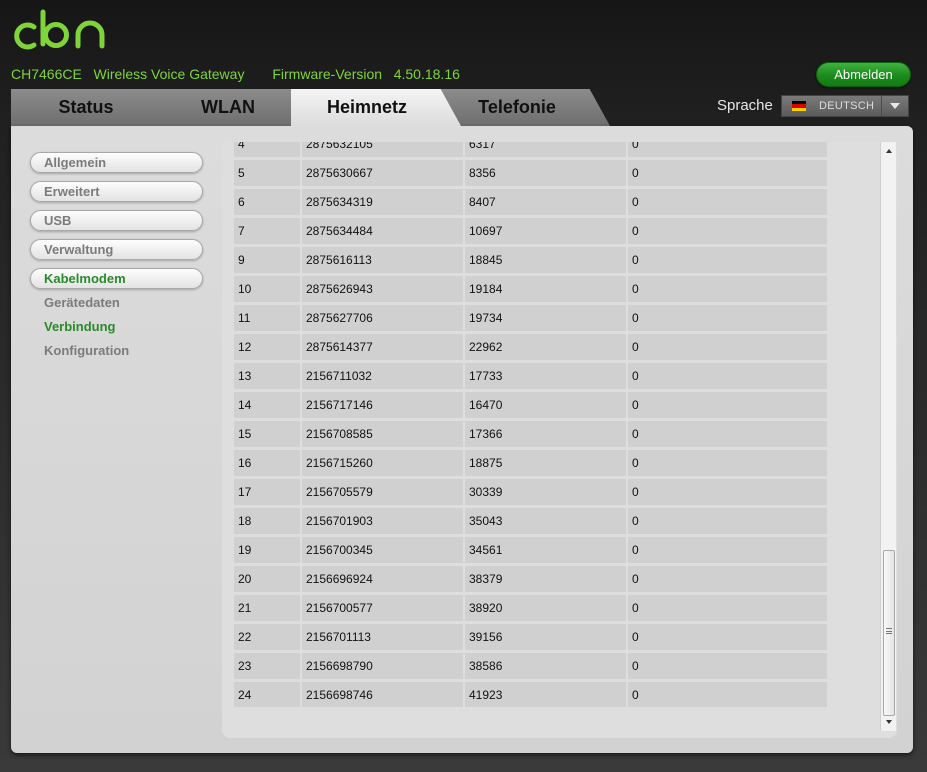 Image resolution: width=927 pixels, height=772 pixels. What do you see at coordinates (382, 376) in the screenshot?
I see `table-cell: 2156711032` at bounding box center [382, 376].